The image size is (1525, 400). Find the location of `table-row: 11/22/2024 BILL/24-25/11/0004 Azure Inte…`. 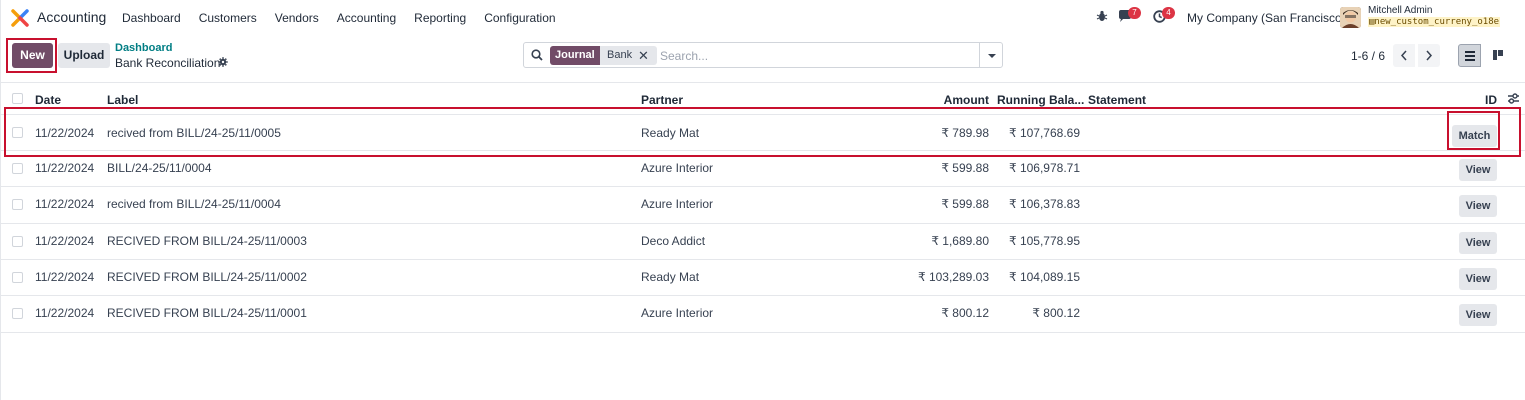

table-row: 11/22/2024 BILL/24-25/11/0004 Azure Inte… is located at coordinates (762, 168).